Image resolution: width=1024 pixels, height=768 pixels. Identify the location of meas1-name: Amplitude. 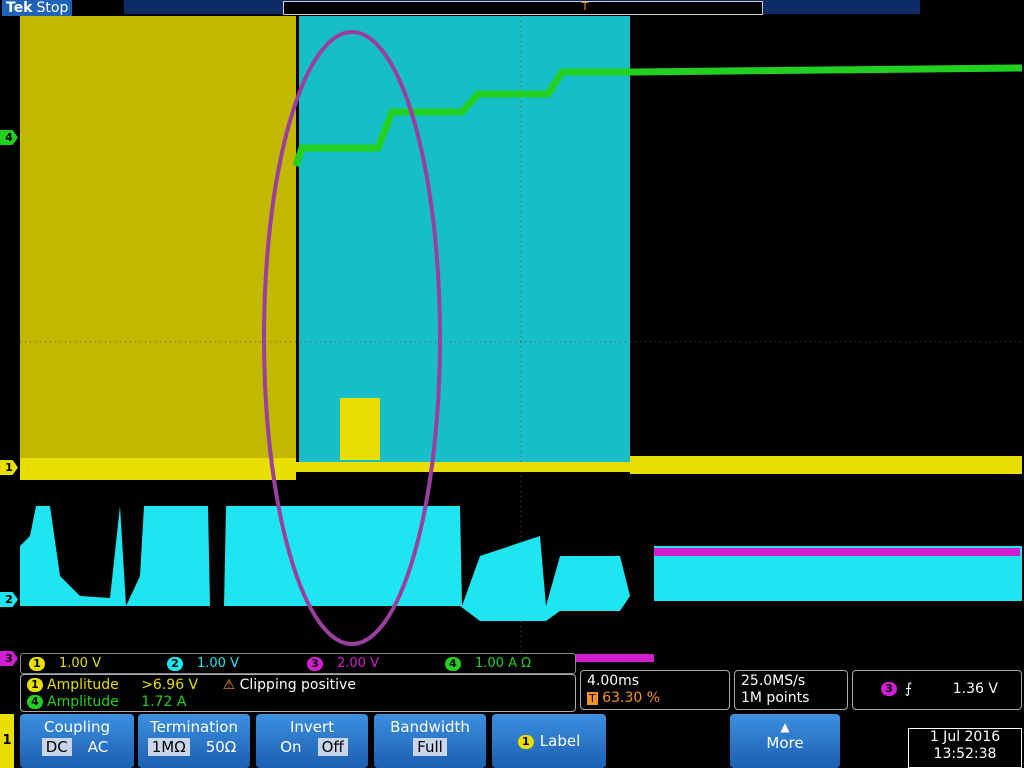
(83, 685).